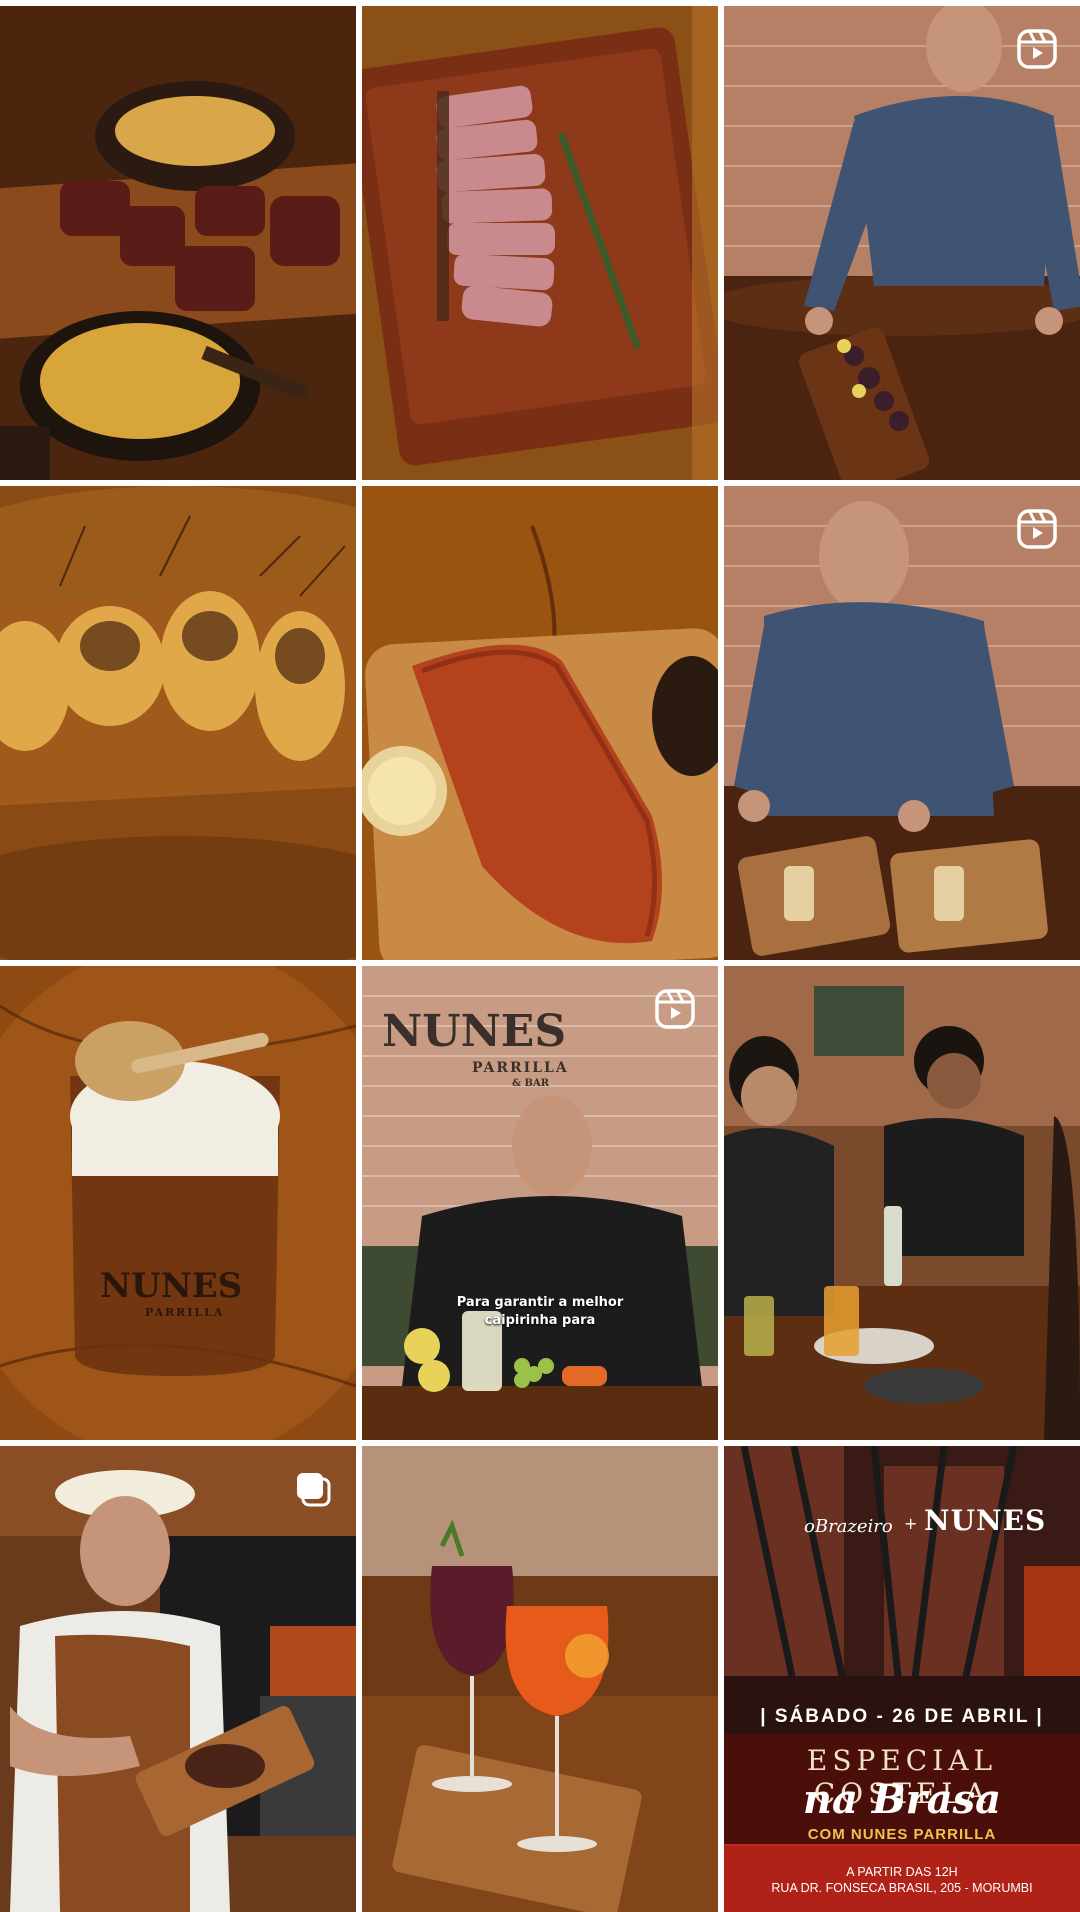  Describe the element at coordinates (171, 1286) in the screenshot. I see `glass-logo-text: NUNES` at that location.